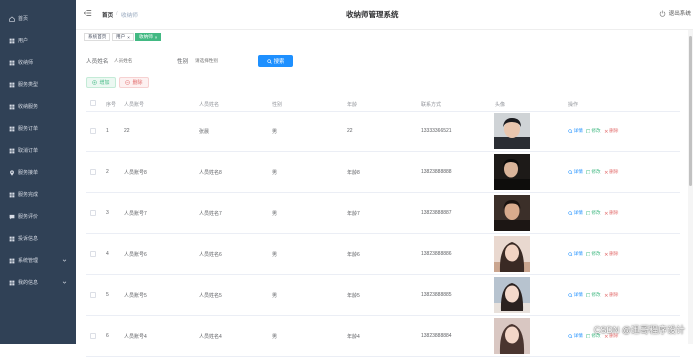 Image resolution: width=693 pixels, height=357 pixels. What do you see at coordinates (107, 131) in the screenshot?
I see `cell-index: 1` at bounding box center [107, 131].